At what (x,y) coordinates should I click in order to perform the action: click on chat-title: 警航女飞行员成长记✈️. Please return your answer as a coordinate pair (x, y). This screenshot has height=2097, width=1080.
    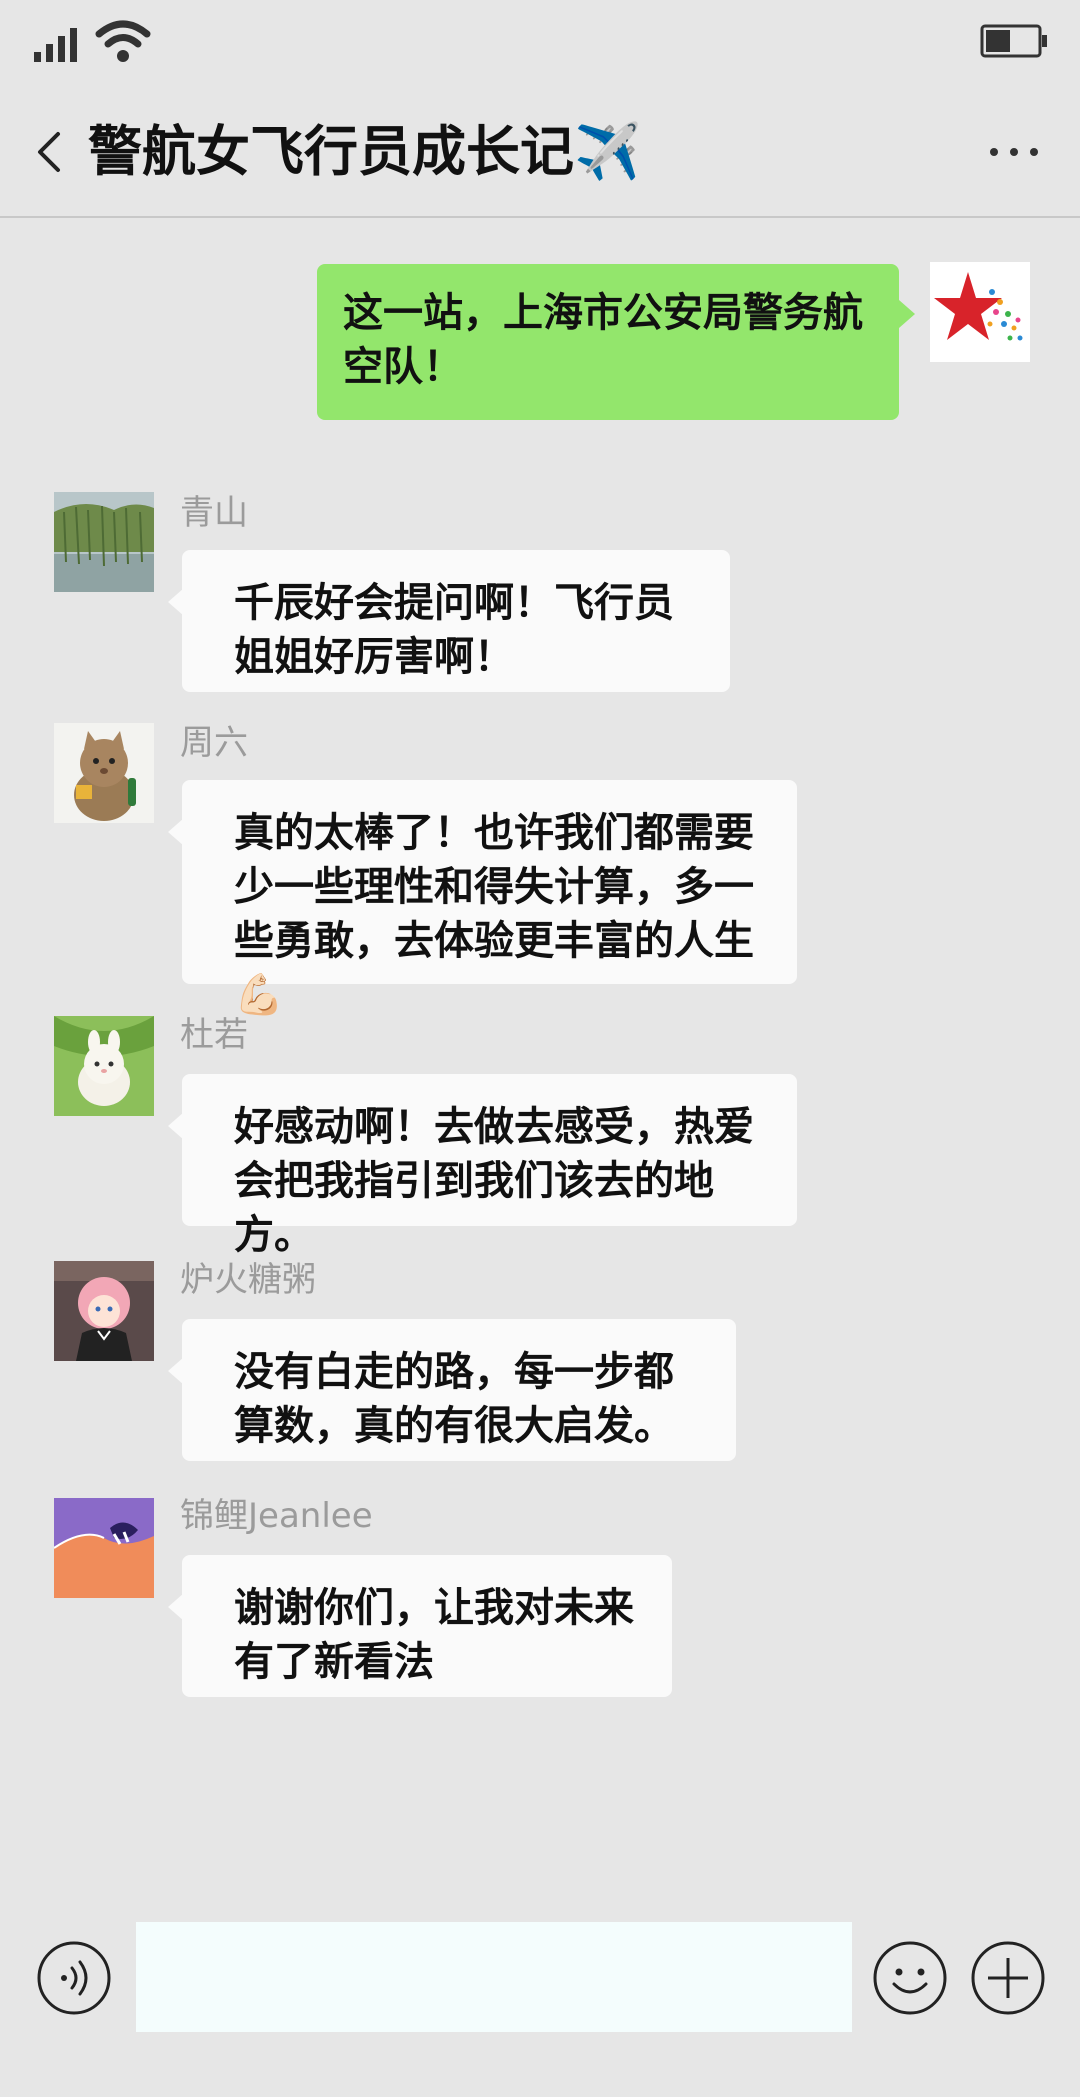
    Looking at the image, I should click on (365, 151).